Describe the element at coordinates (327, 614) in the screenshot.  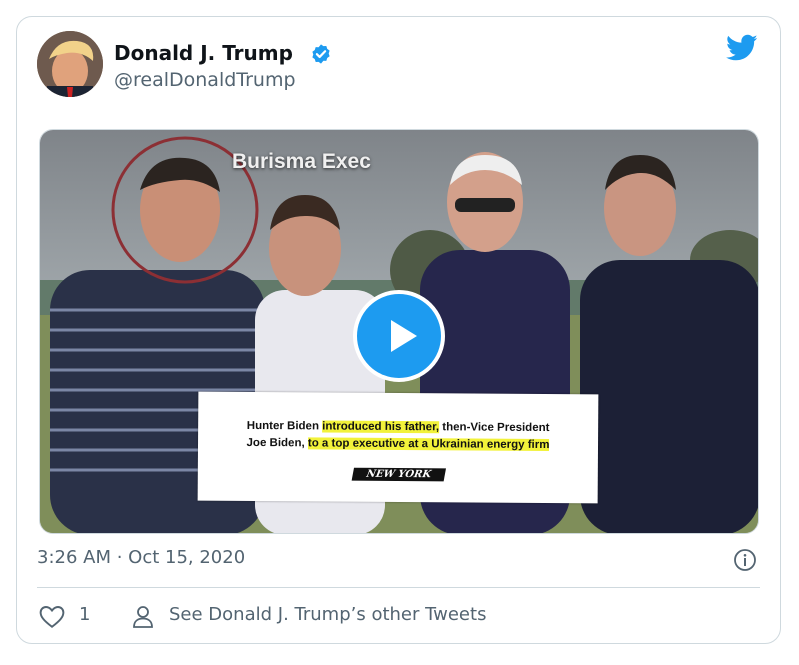
I see `see-other-tweets-link: See Donald J. Trump’s other Tweets` at that location.